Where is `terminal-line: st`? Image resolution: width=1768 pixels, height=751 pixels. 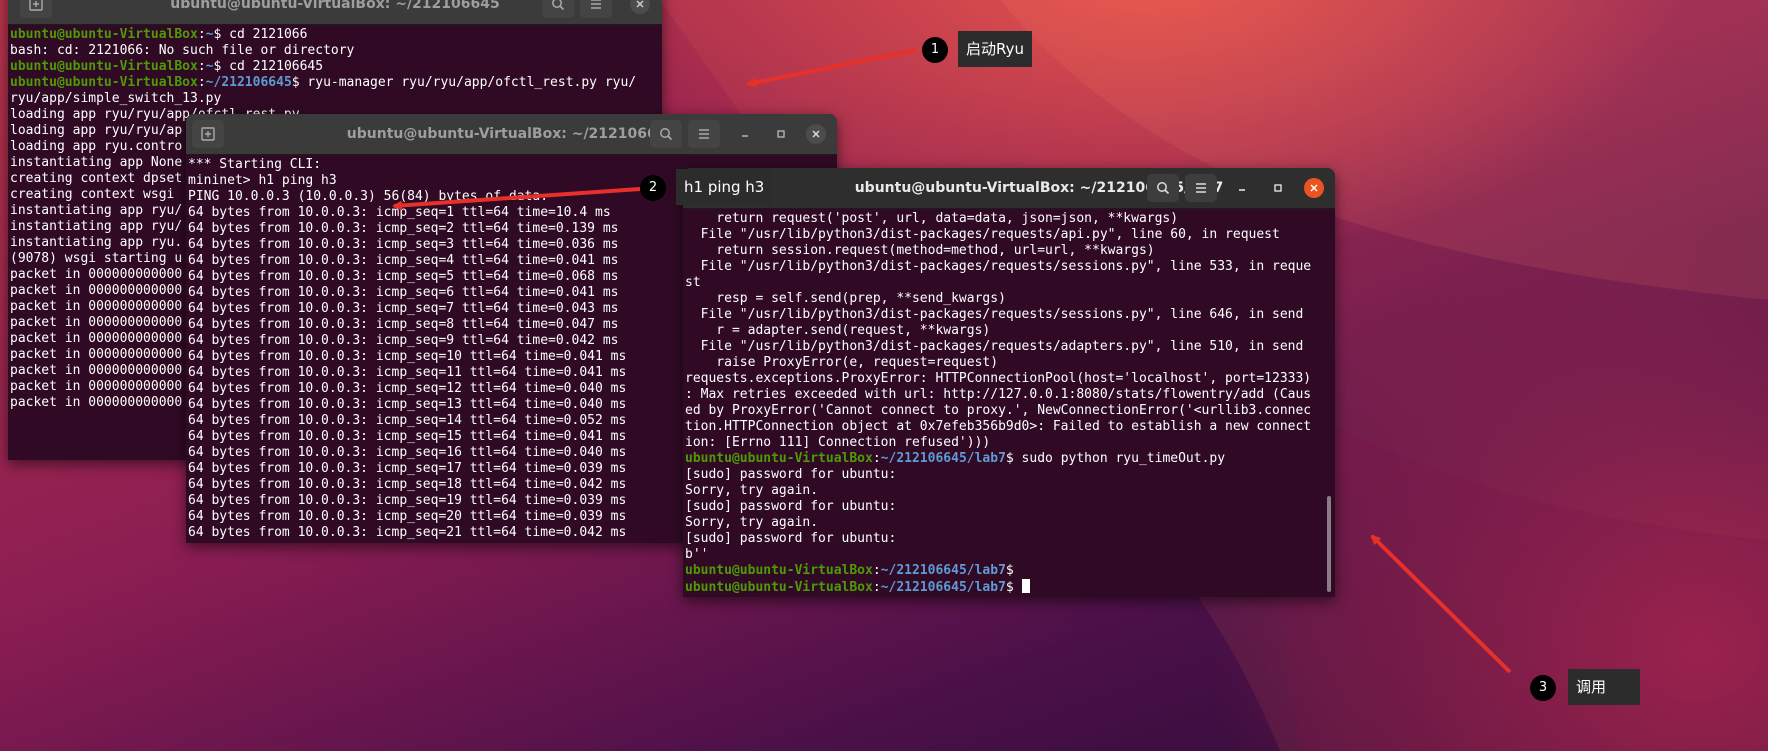
terminal-line: st is located at coordinates (693, 282).